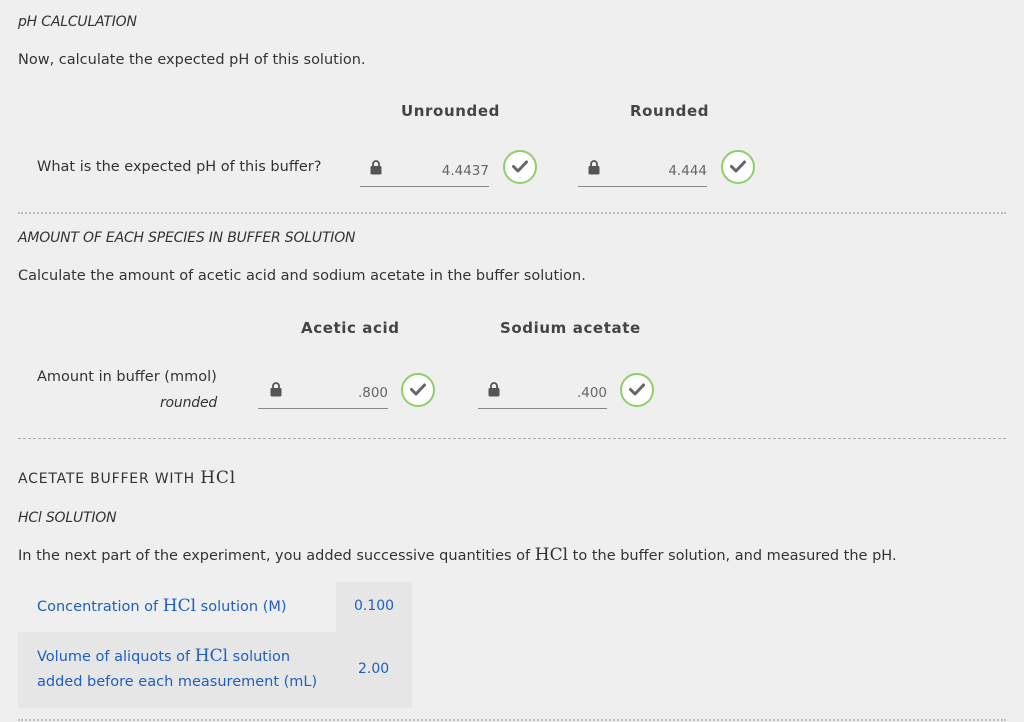 This screenshot has width=1024, height=722. What do you see at coordinates (424, 171) in the screenshot?
I see `ph-unrounded-input: 4.4437` at bounding box center [424, 171].